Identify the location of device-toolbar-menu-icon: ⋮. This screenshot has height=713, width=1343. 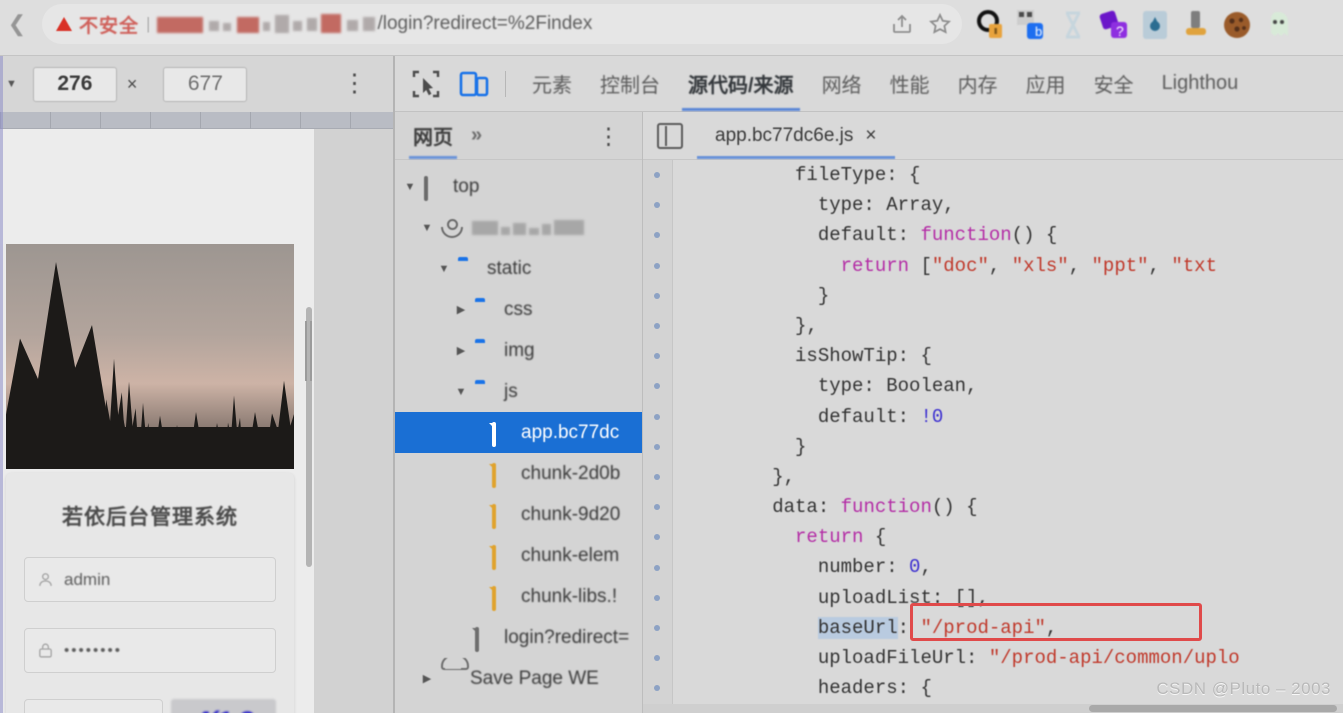
(354, 83).